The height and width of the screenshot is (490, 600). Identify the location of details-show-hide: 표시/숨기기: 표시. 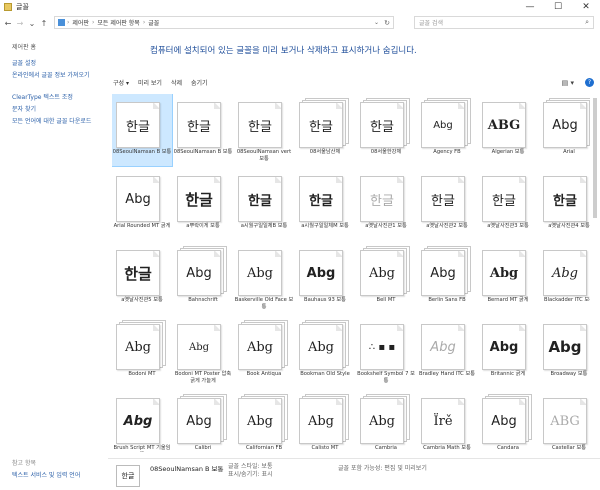
(250, 474).